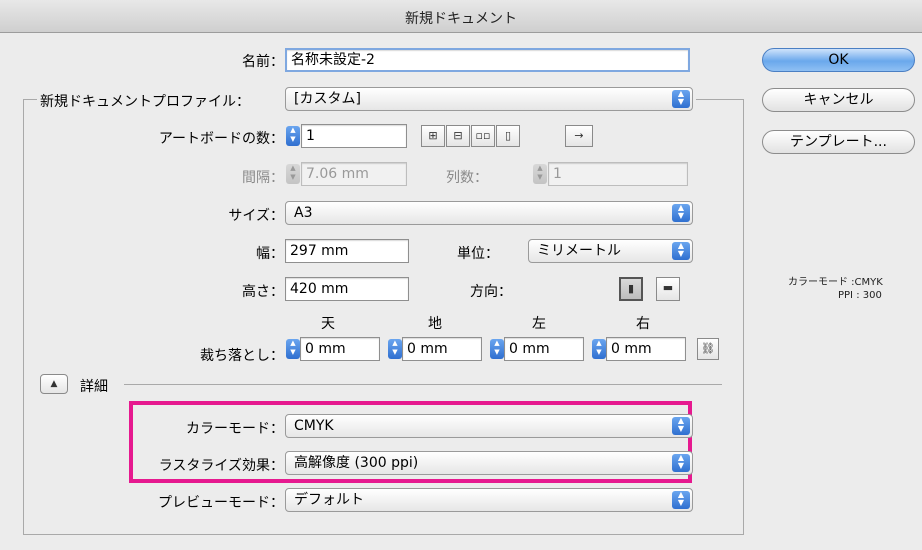 The height and width of the screenshot is (550, 922). I want to click on artboard-count-stepper-icon: ▲ ▼, so click(293, 136).